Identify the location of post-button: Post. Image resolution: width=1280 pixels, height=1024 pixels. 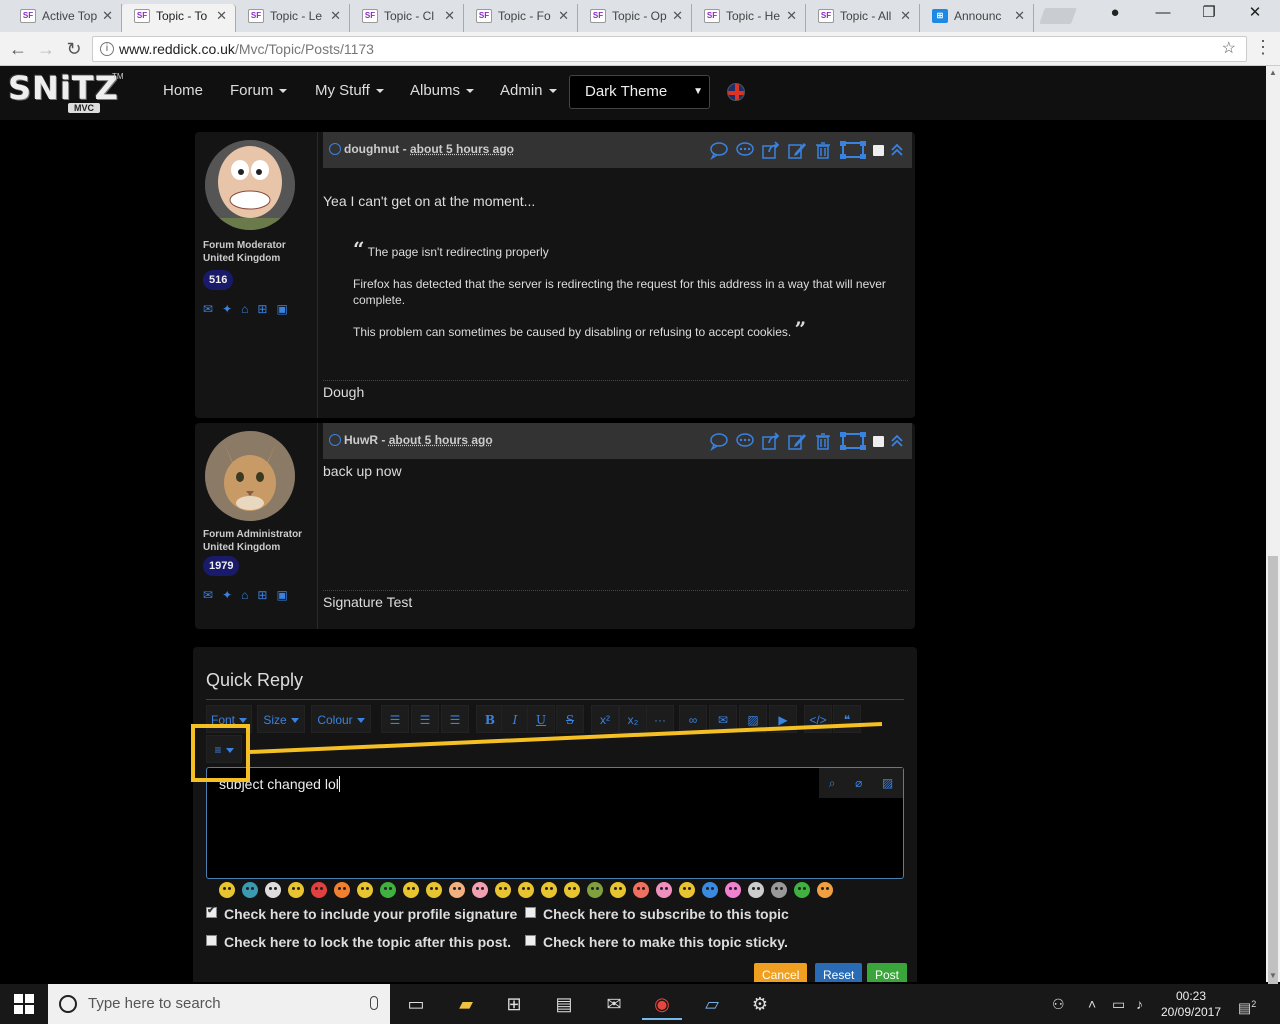
(887, 972).